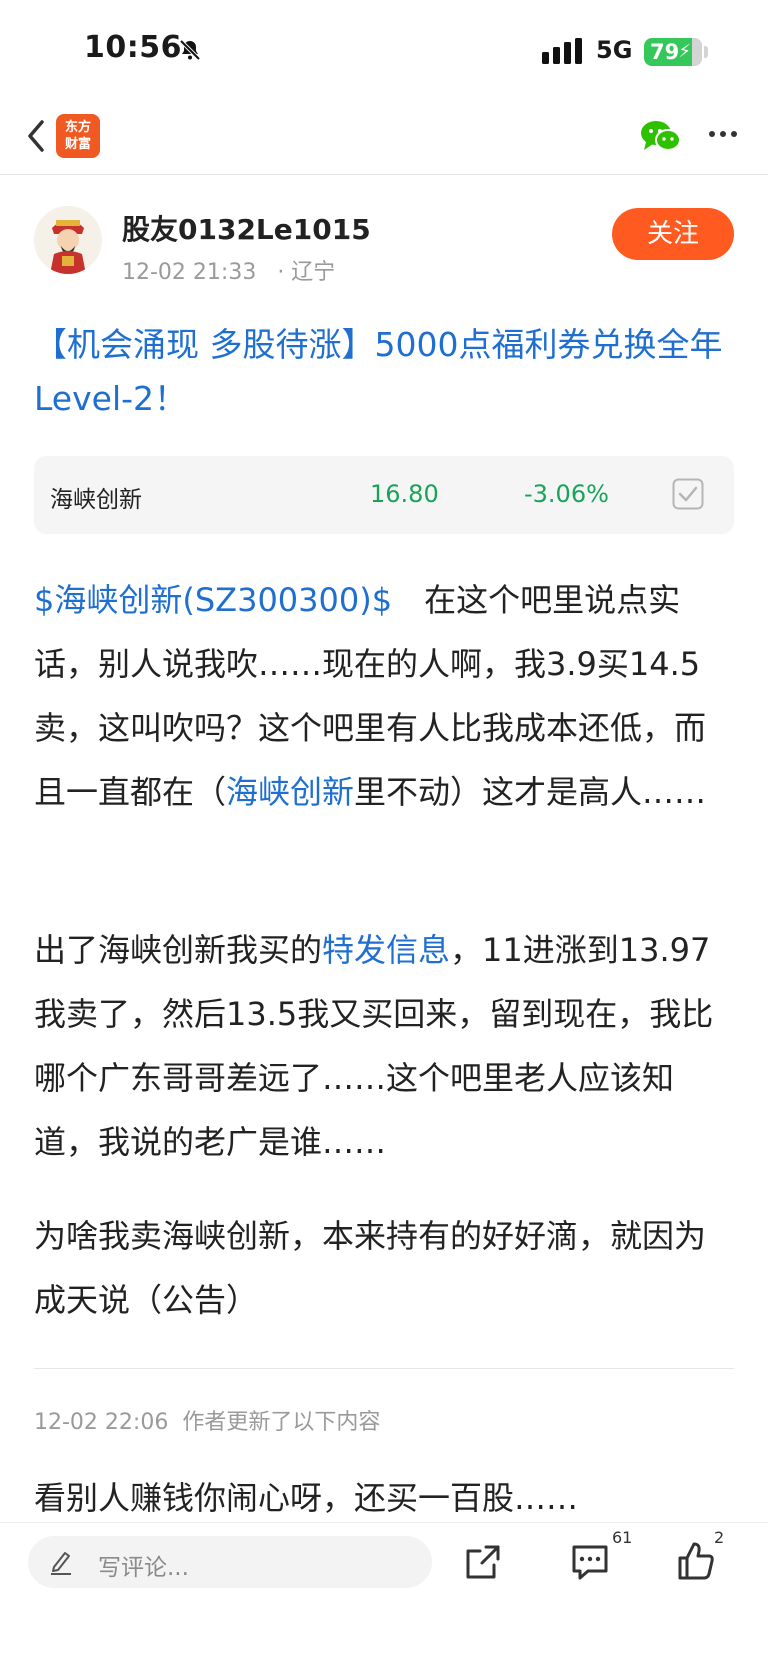 This screenshot has height=1666, width=768. What do you see at coordinates (133, 47) in the screenshot?
I see `status-time: 10:56` at bounding box center [133, 47].